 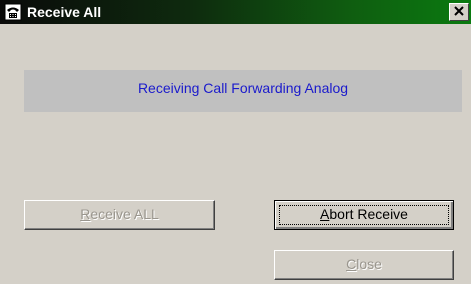 I want to click on receive-all-label: Receive ALL, so click(x=119, y=214).